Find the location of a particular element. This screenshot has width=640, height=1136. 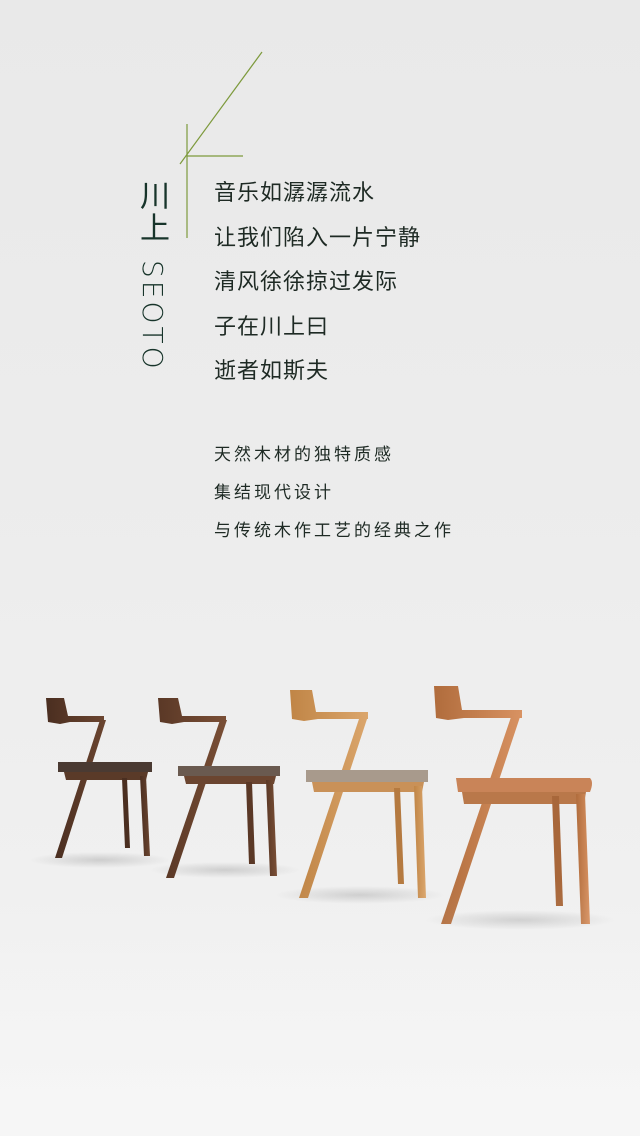

brand-name-chinese: 川上 is located at coordinates (151, 212).